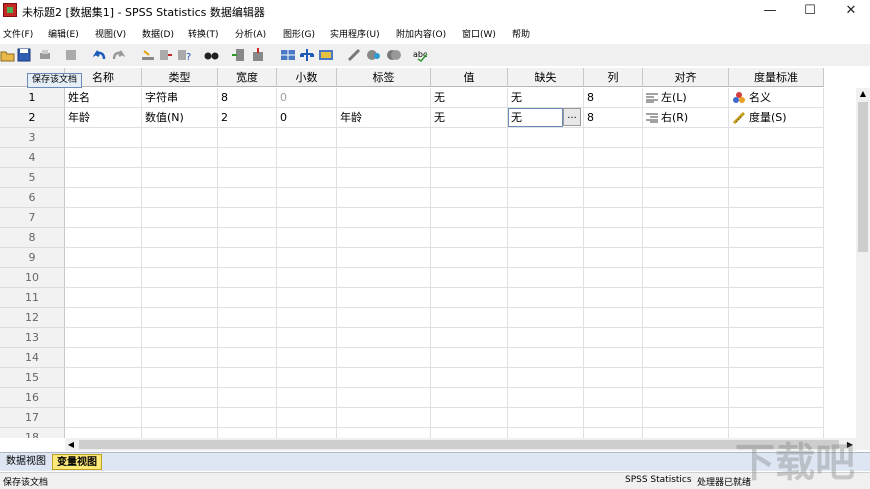  I want to click on cell-label: 年龄, so click(384, 118).